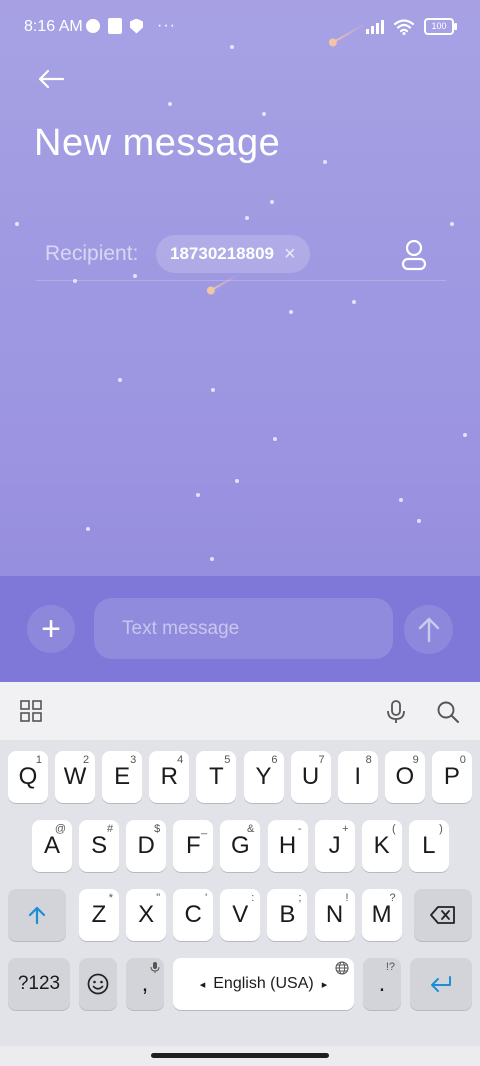 The height and width of the screenshot is (1066, 480). What do you see at coordinates (31, 711) in the screenshot?
I see `apps-grid-icon` at bounding box center [31, 711].